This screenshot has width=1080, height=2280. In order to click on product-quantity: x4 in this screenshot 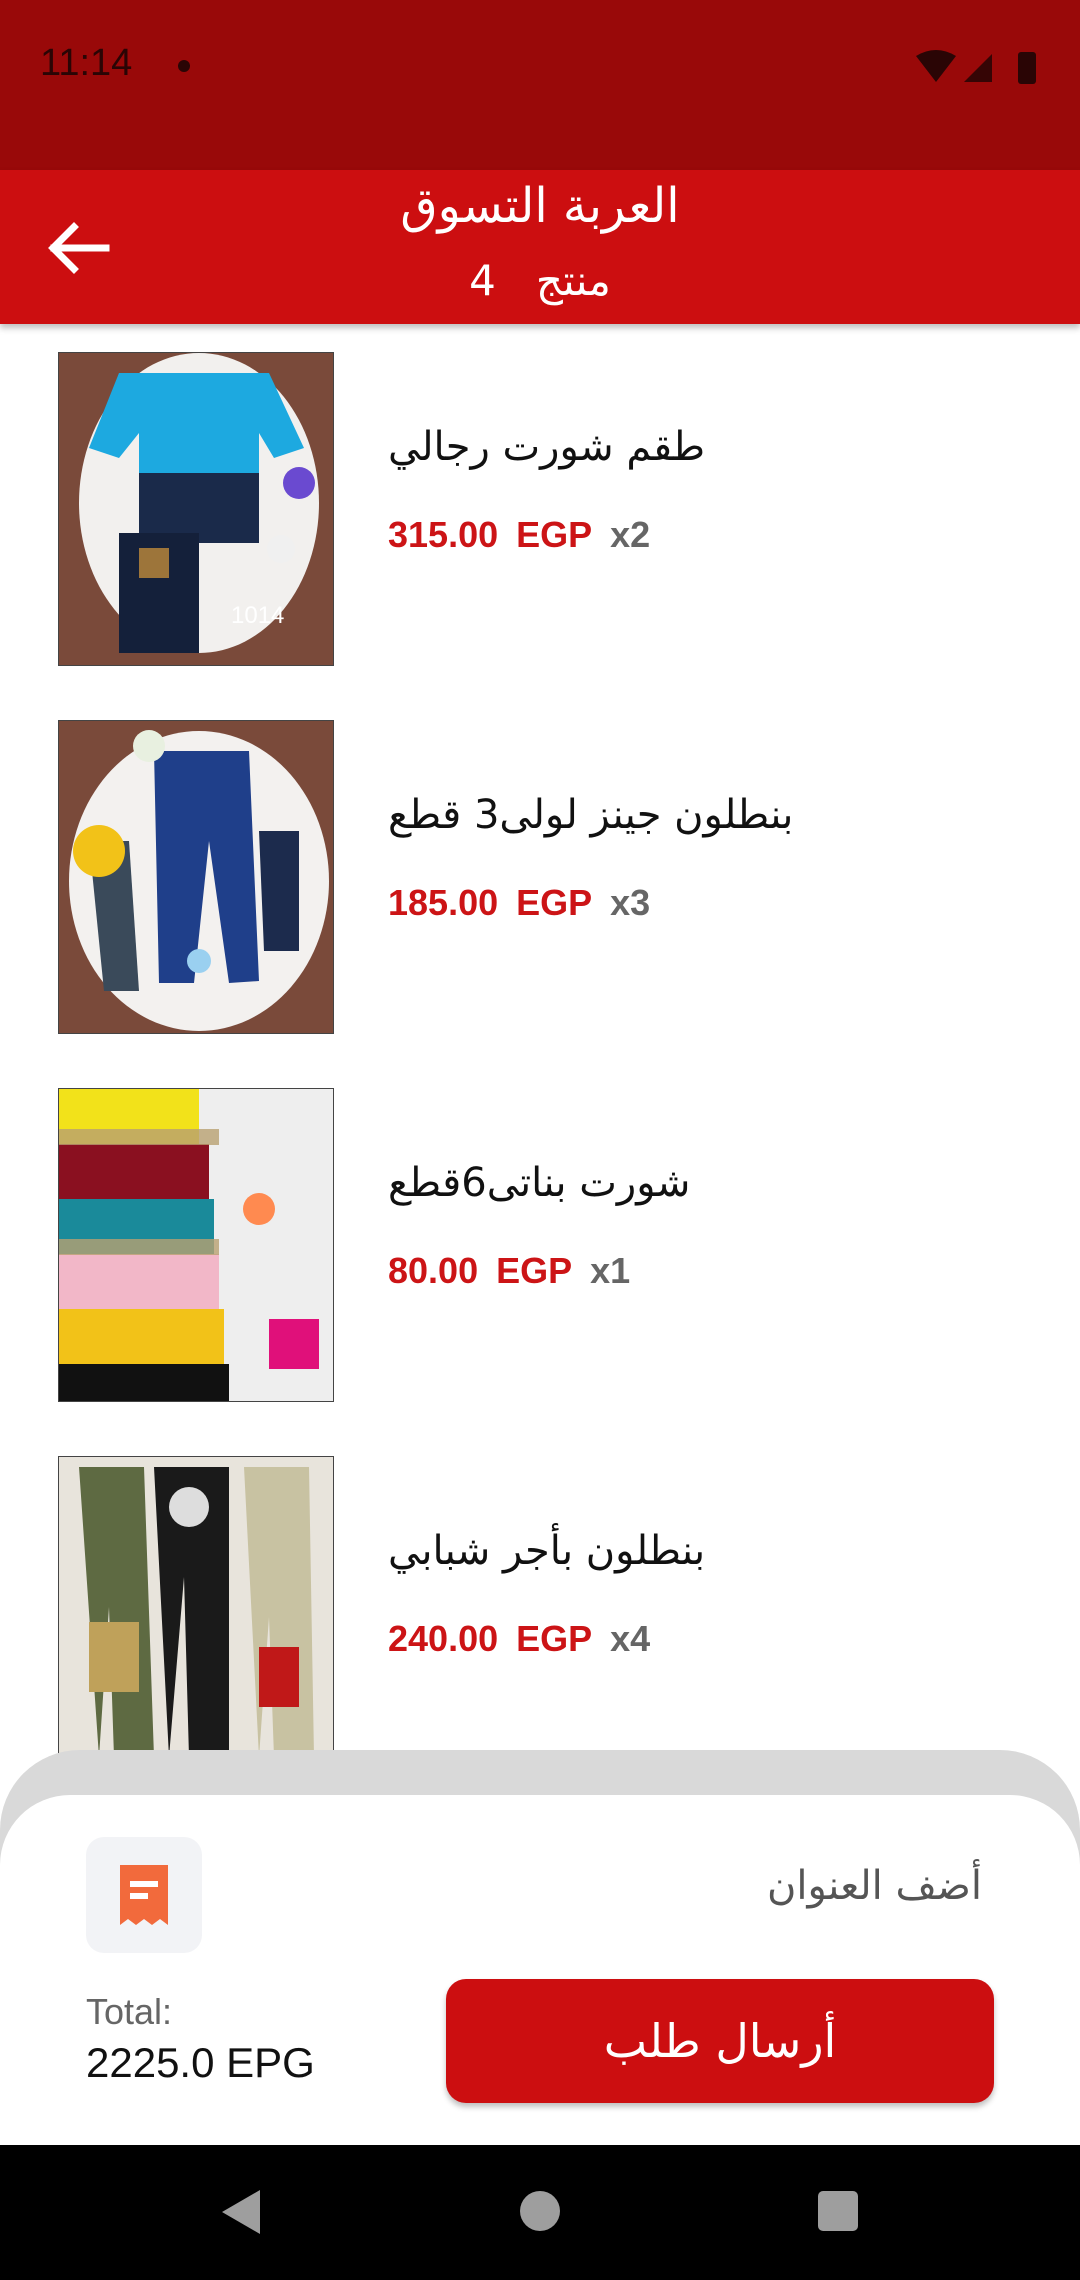, I will do `click(630, 1638)`.